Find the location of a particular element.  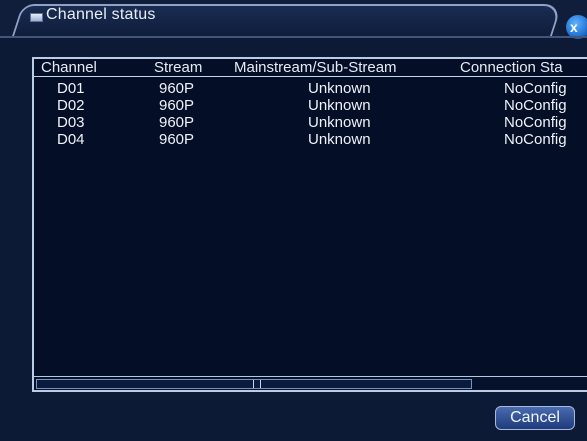

table-row: D01 960P Unknown NoConfig is located at coordinates (310, 88).